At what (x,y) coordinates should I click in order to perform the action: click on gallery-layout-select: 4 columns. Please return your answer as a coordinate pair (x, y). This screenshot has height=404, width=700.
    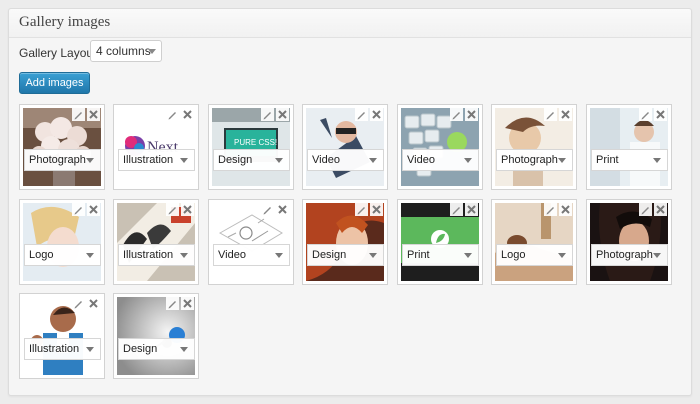
    Looking at the image, I should click on (126, 51).